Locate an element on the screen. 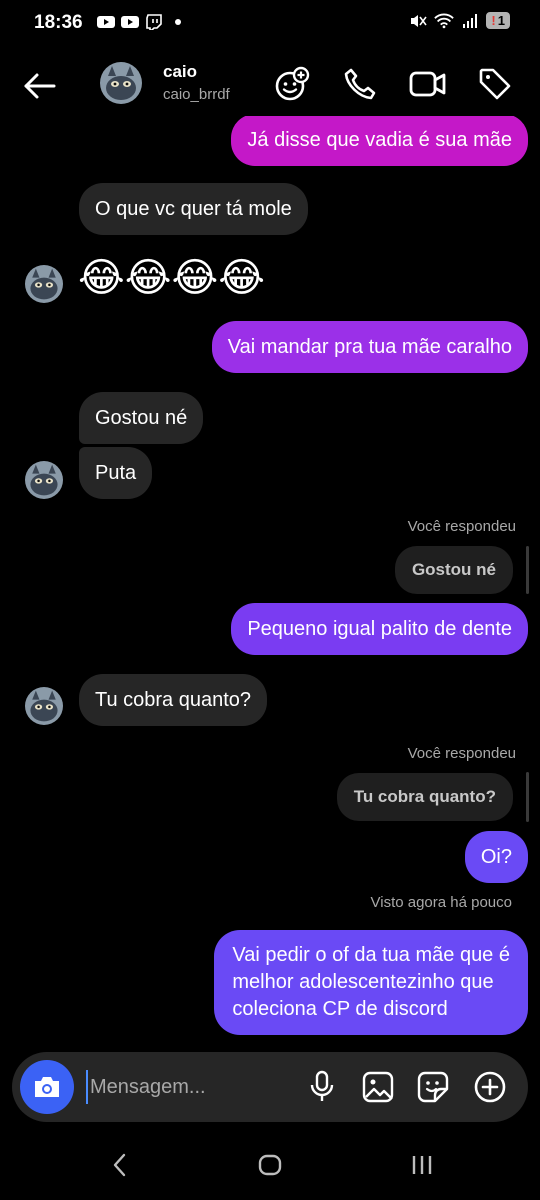  twitch-icon is located at coordinates (154, 22).